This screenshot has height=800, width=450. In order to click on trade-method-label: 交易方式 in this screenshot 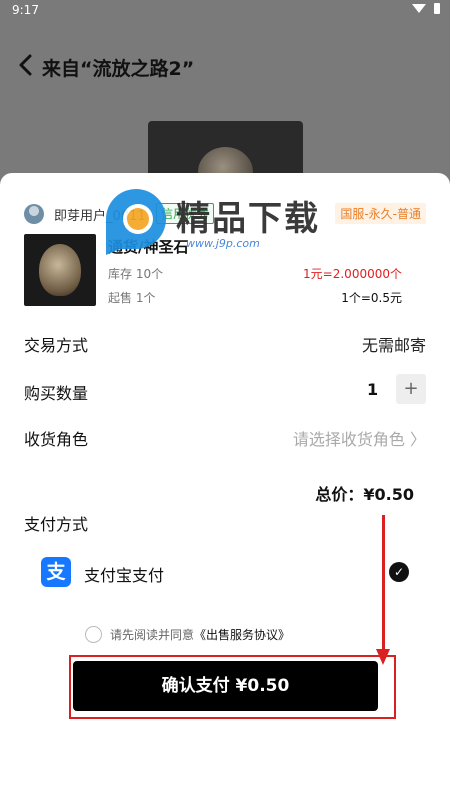, I will do `click(56, 345)`.